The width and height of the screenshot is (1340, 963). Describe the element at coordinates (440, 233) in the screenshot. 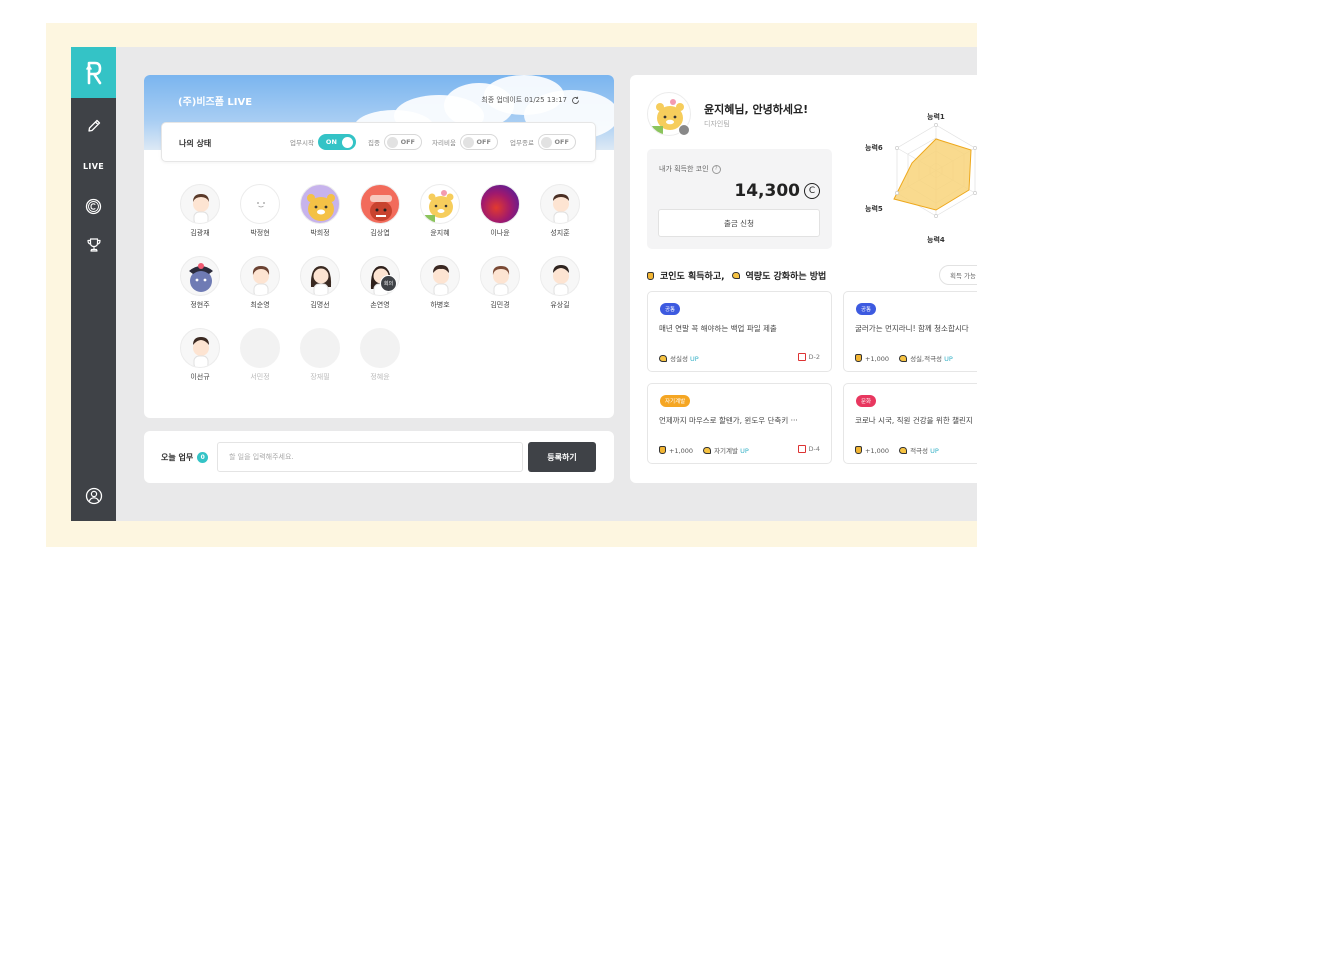

I see `member-name: 윤지혜` at that location.